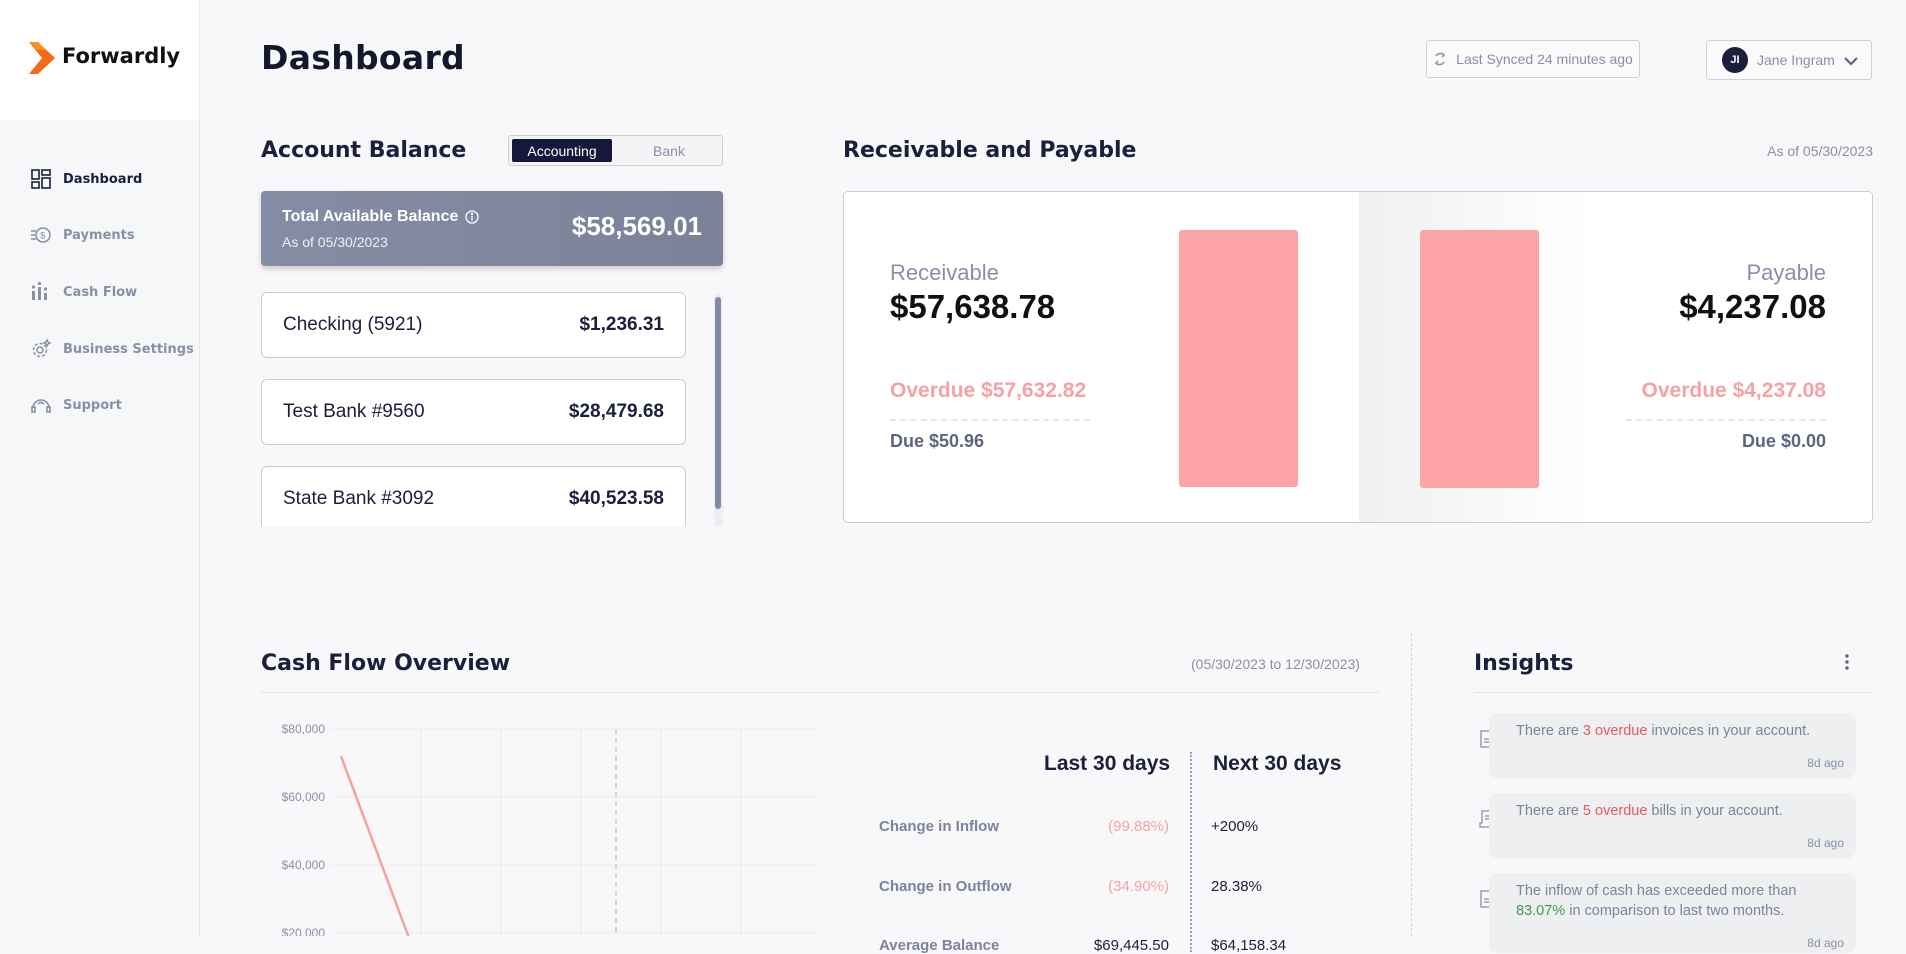 The image size is (1906, 954). I want to click on sidebar-item-label: Payments, so click(99, 235).